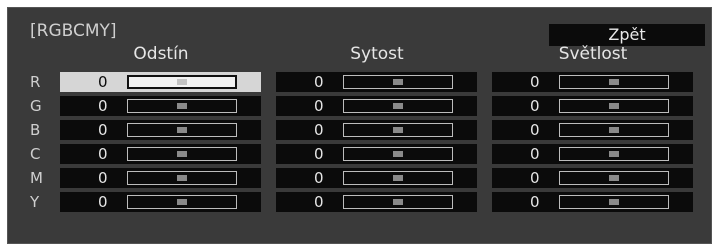 The image size is (720, 252). I want to click on setting-m-sytost: 0, so click(376, 178).